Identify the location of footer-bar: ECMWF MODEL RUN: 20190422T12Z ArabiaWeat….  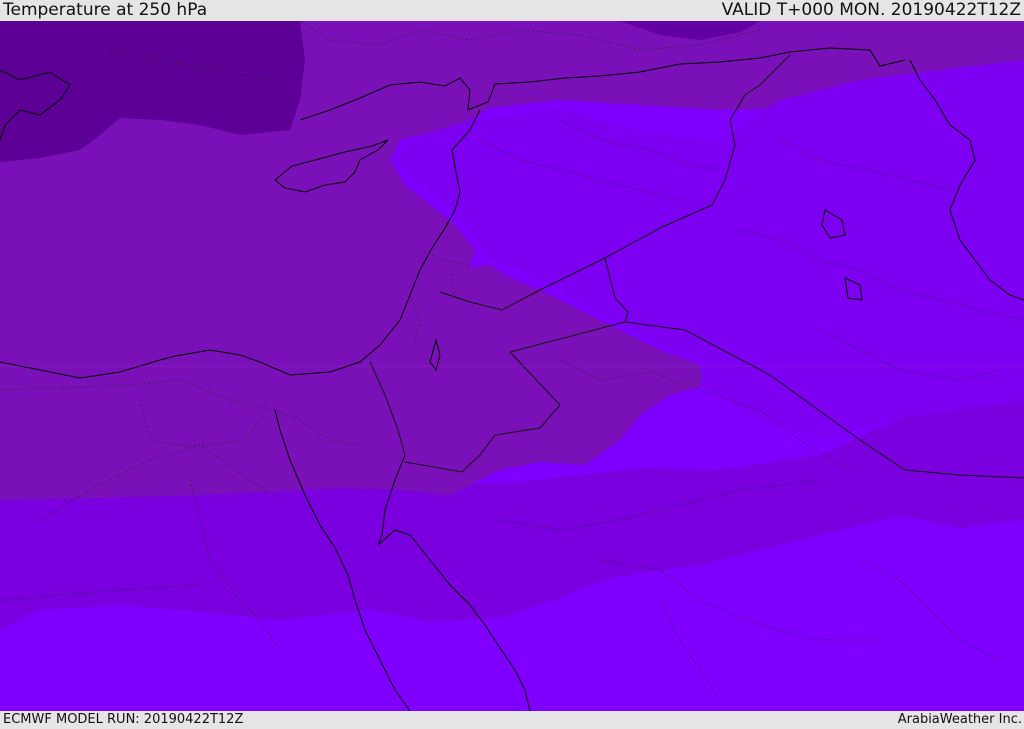
(512, 720).